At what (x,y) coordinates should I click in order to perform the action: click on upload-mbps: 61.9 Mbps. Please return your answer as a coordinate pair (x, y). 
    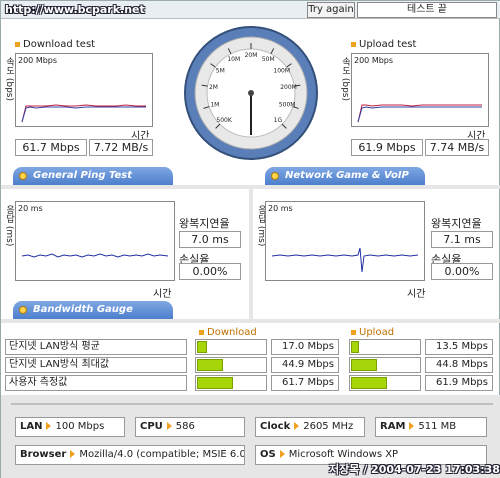
    Looking at the image, I should click on (387, 147).